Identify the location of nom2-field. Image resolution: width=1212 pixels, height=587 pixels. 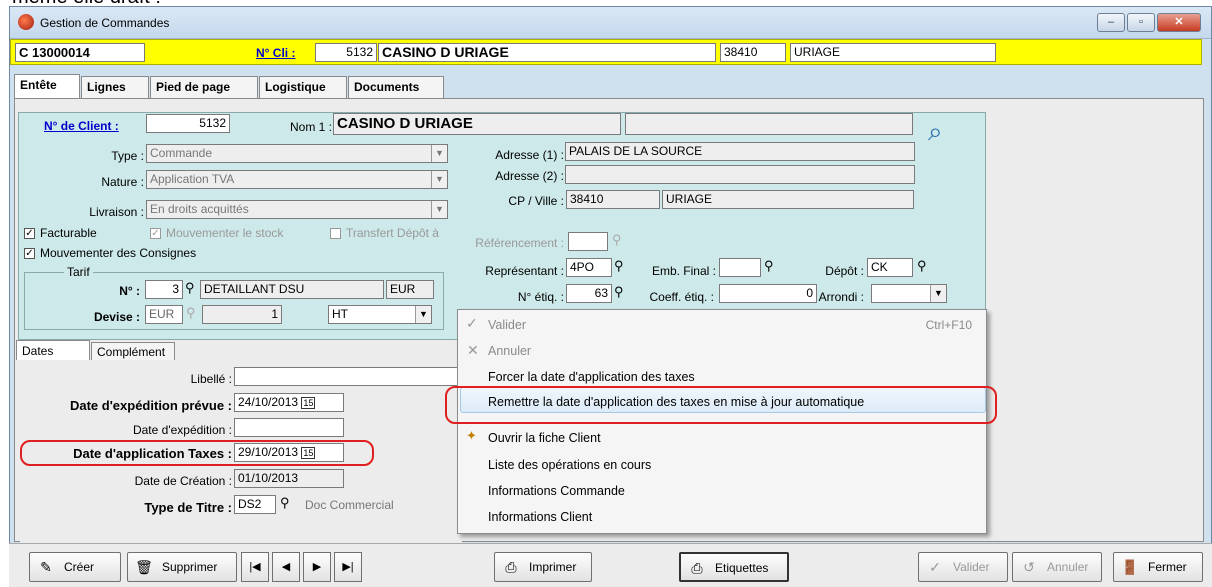
(769, 124).